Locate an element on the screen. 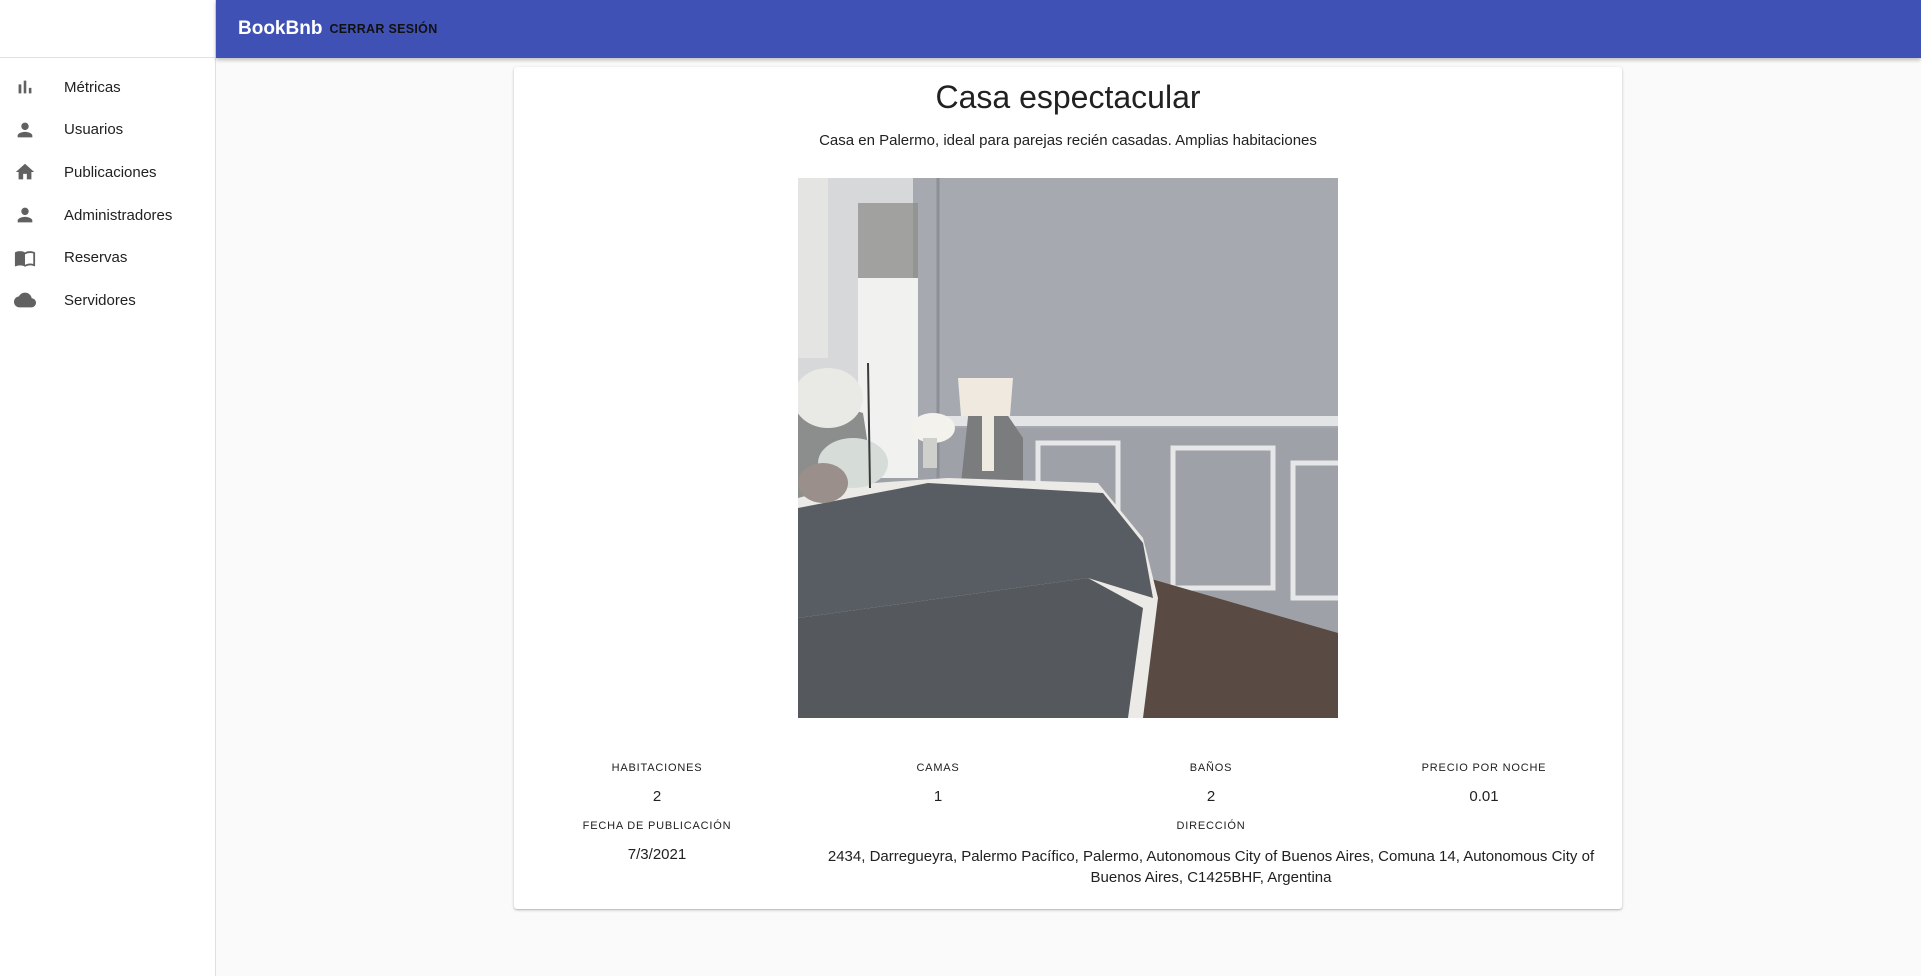 The height and width of the screenshot is (976, 1921). baths-value: 2 is located at coordinates (1211, 796).